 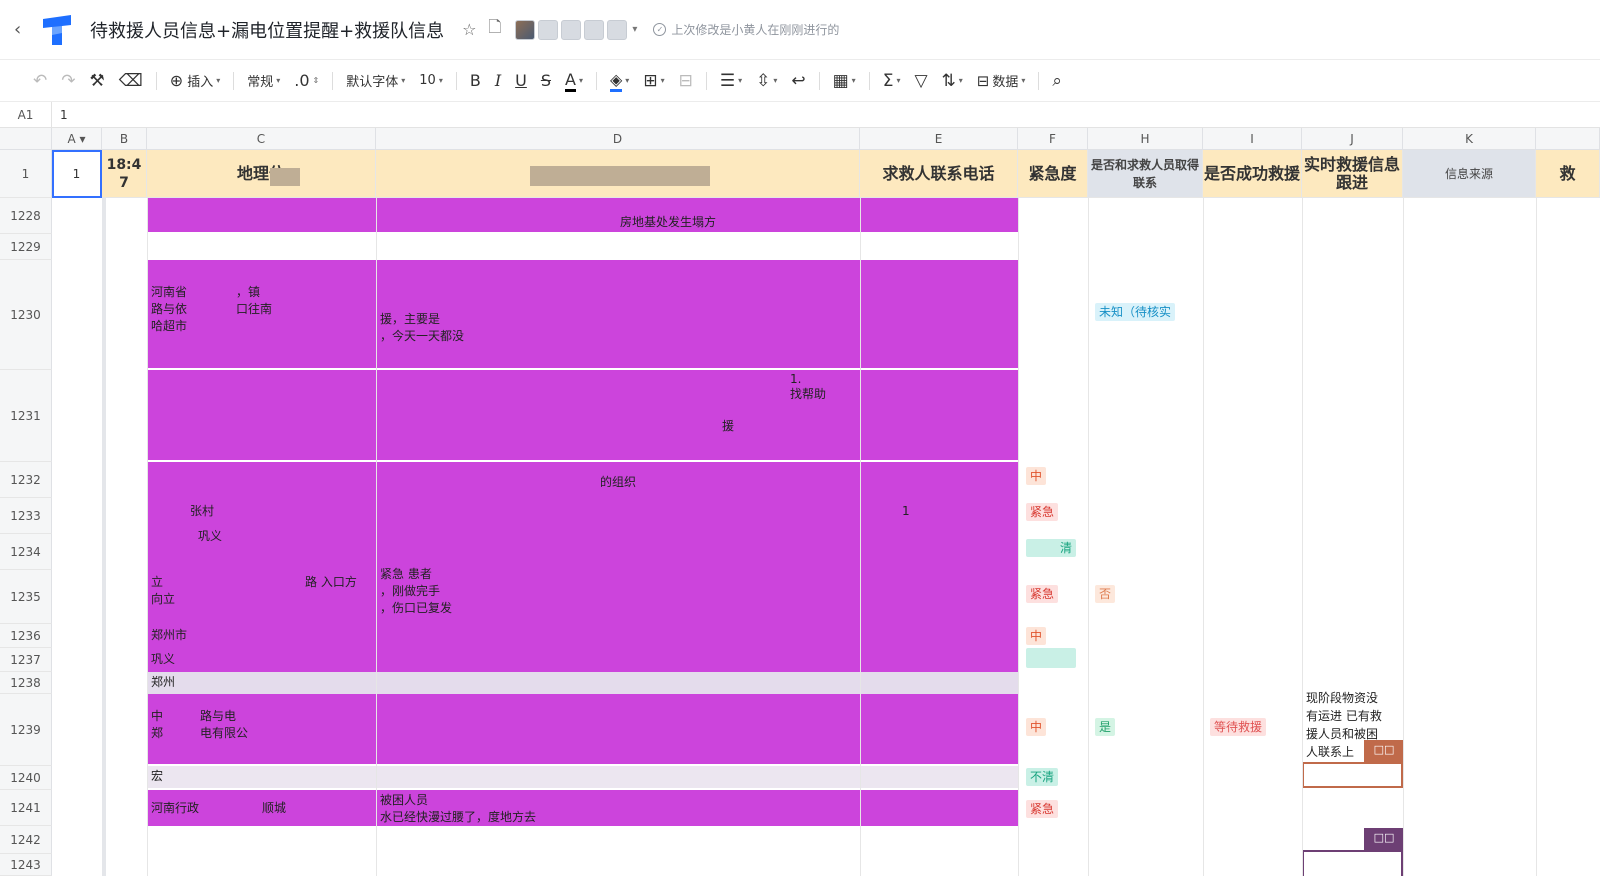 I want to click on bold-button: B, so click(x=475, y=81).